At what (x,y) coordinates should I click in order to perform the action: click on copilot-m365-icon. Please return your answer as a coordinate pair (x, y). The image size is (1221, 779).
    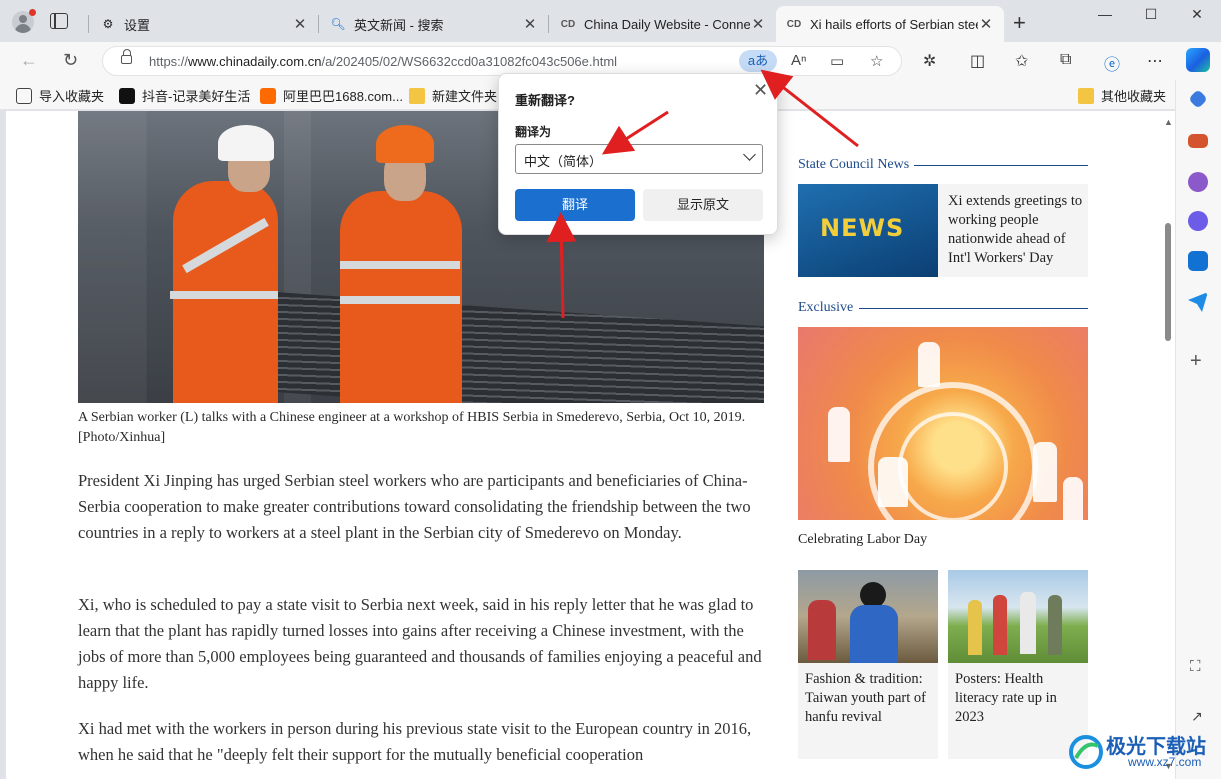
    Looking at the image, I should click on (1198, 221).